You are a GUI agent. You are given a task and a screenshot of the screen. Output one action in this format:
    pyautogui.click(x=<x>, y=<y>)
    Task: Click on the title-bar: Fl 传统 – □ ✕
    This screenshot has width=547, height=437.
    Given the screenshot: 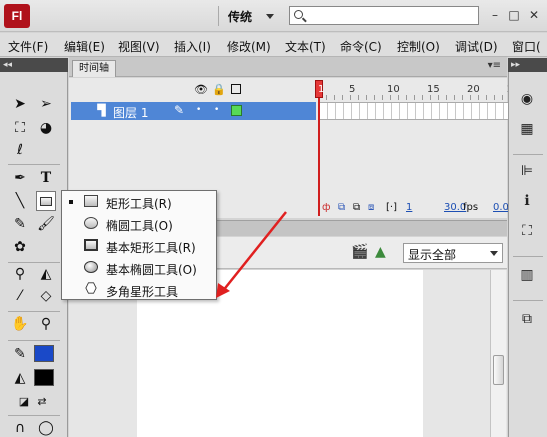 What is the action you would take?
    pyautogui.click(x=273, y=16)
    